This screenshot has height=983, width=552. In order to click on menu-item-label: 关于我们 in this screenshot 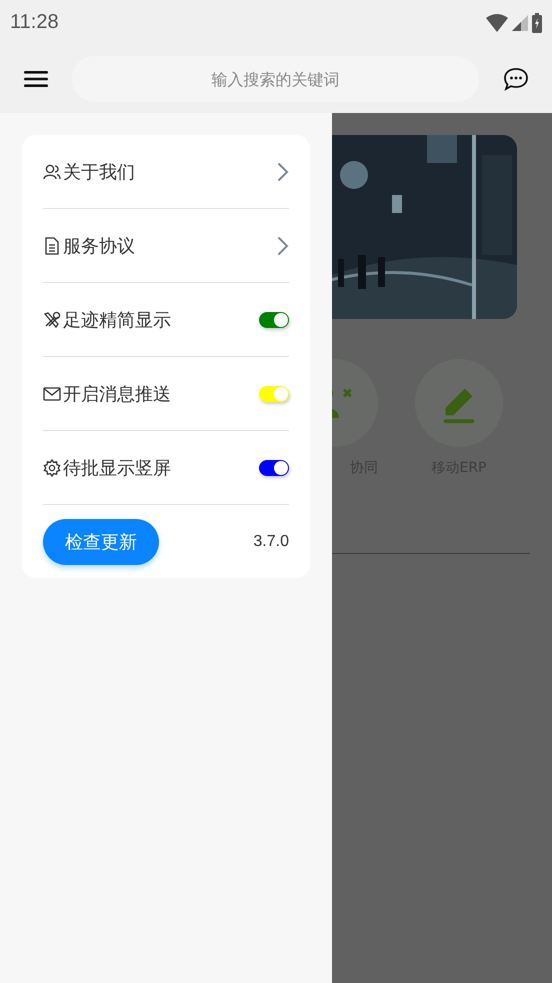, I will do `click(99, 172)`.